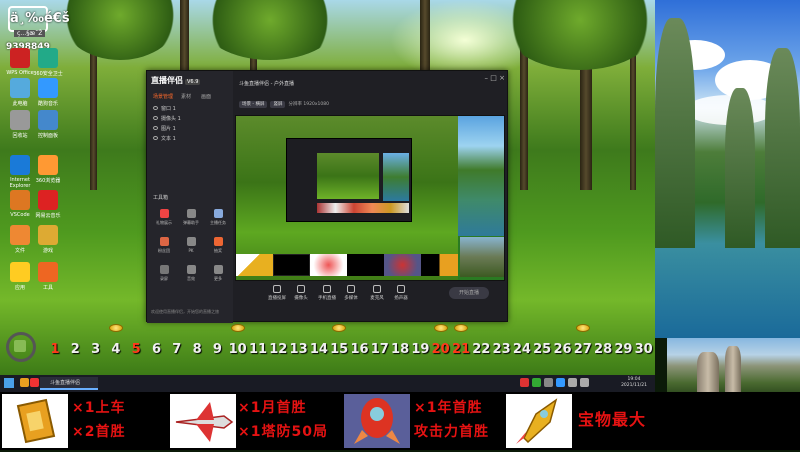  What do you see at coordinates (191, 119) in the screenshot?
I see `source-item: 摄像头 1` at bounding box center [191, 119].